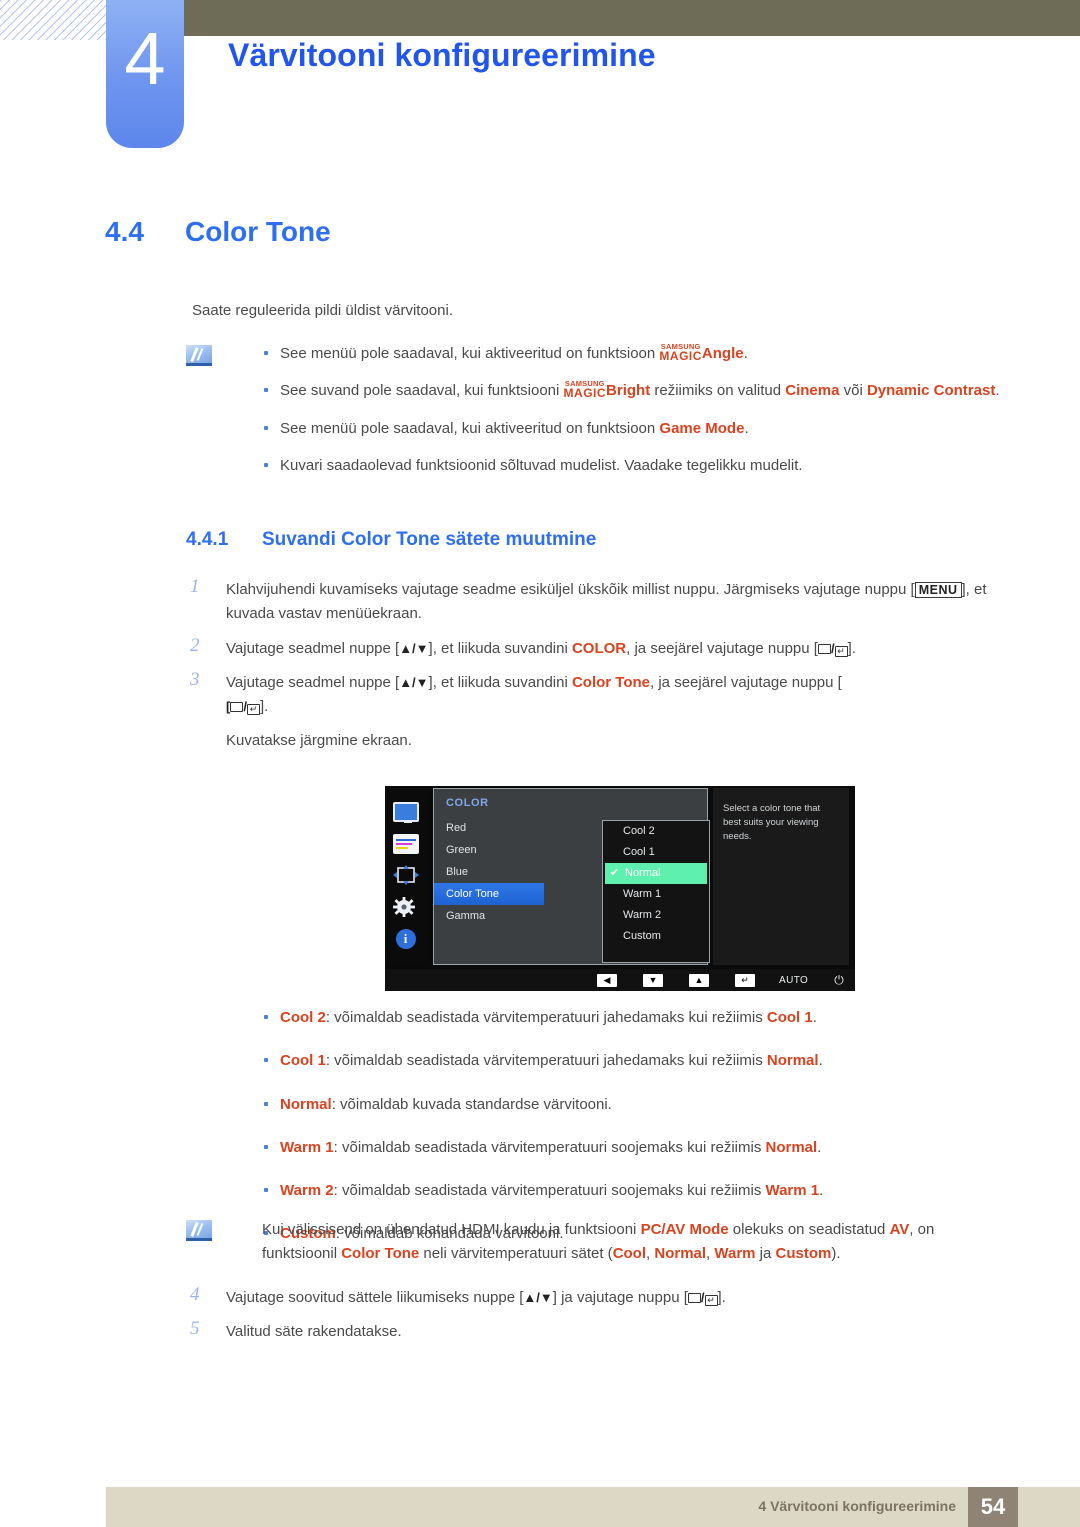 The height and width of the screenshot is (1527, 1080). I want to click on menu-key-glyph: MENU, so click(938, 590).